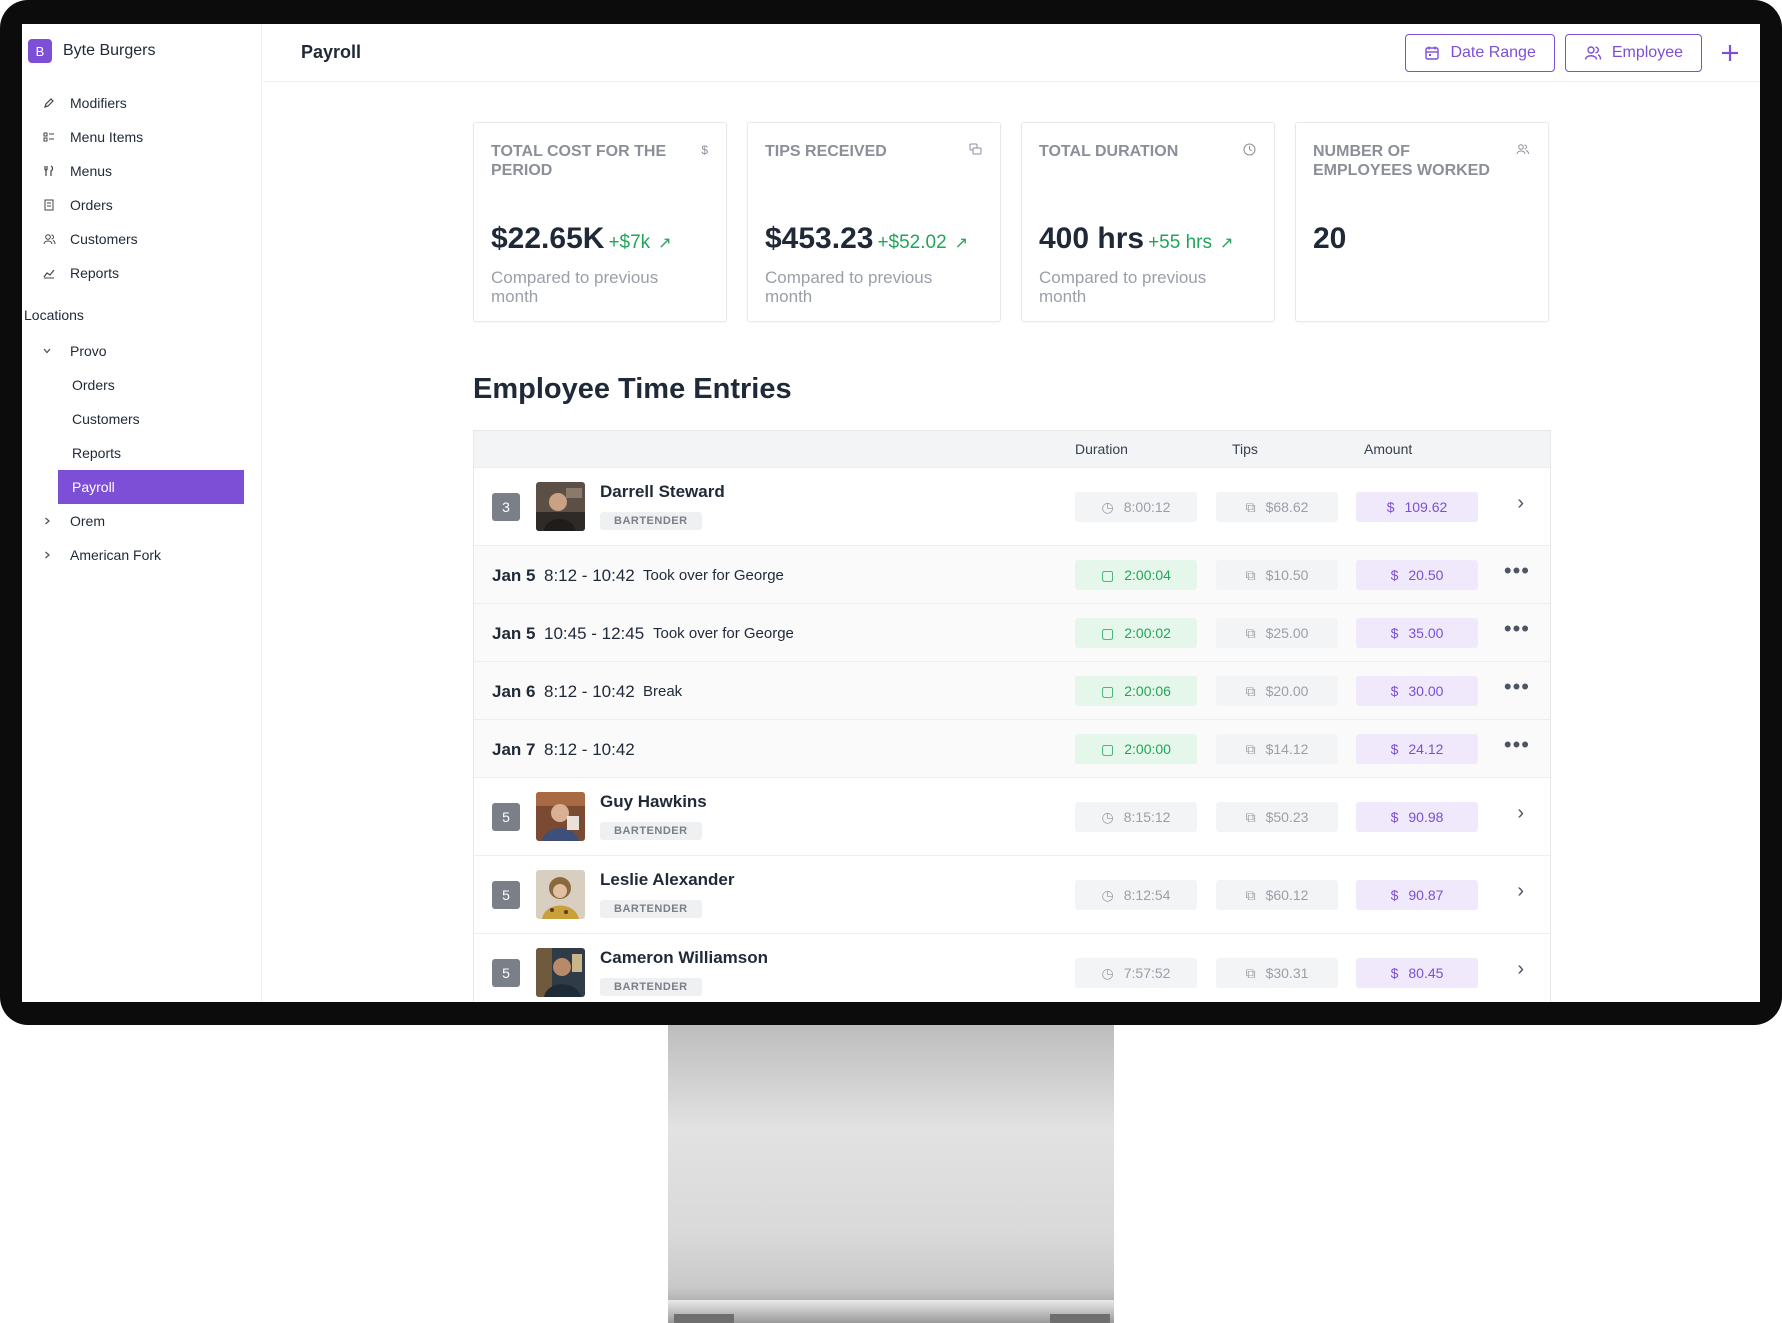  I want to click on sidebar-subitem-reports: Reports, so click(151, 453).